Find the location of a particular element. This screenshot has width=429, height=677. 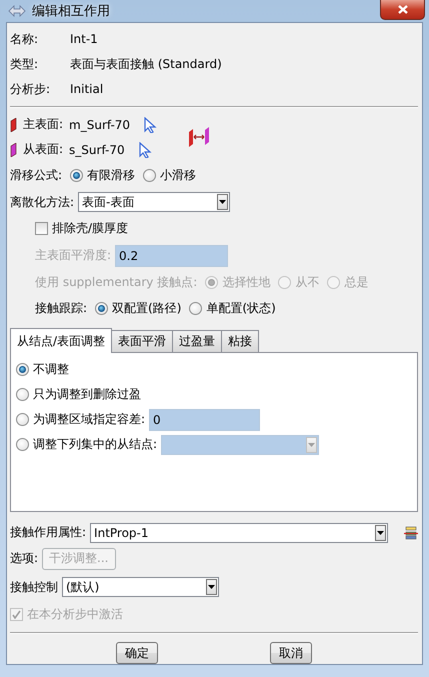

radio-label: 不调整 is located at coordinates (51, 369).